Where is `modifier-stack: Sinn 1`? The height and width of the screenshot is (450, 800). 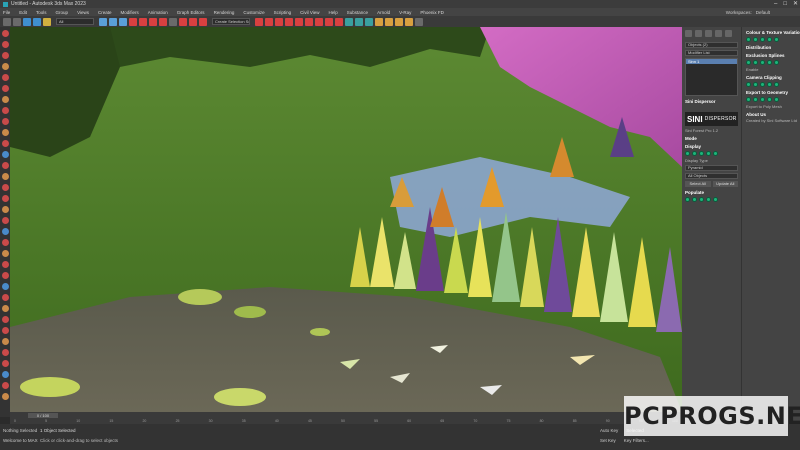
modifier-stack: Sinn 1 is located at coordinates (711, 77).